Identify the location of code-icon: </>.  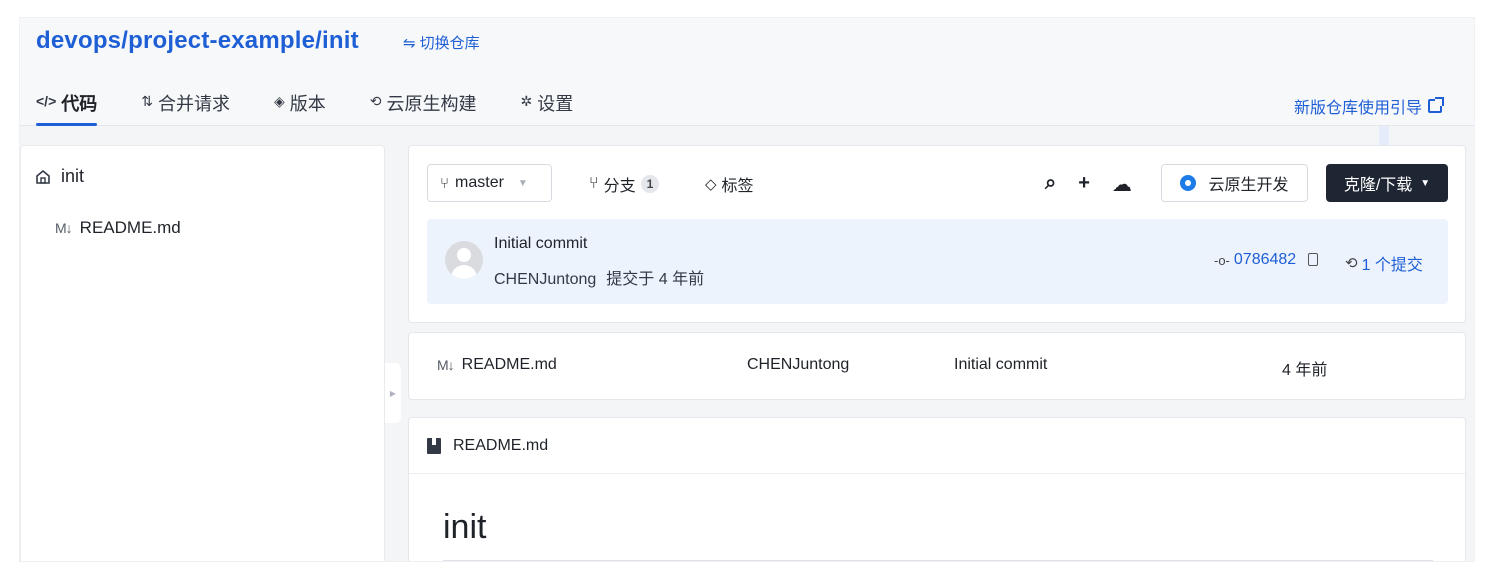
(46, 101).